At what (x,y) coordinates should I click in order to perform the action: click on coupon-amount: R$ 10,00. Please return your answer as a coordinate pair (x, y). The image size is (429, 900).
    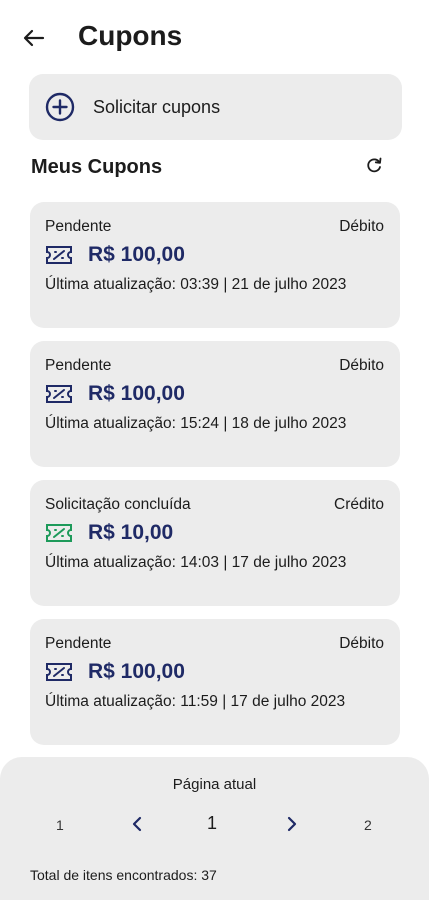
    Looking at the image, I should click on (131, 532).